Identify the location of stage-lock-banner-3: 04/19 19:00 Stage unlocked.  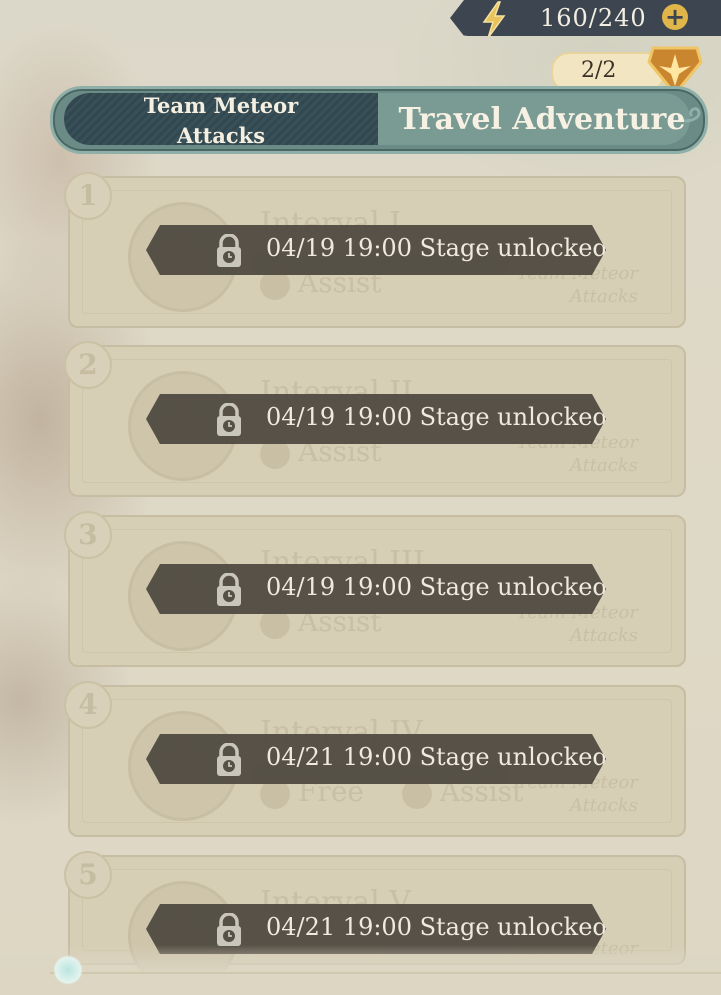
(376, 589).